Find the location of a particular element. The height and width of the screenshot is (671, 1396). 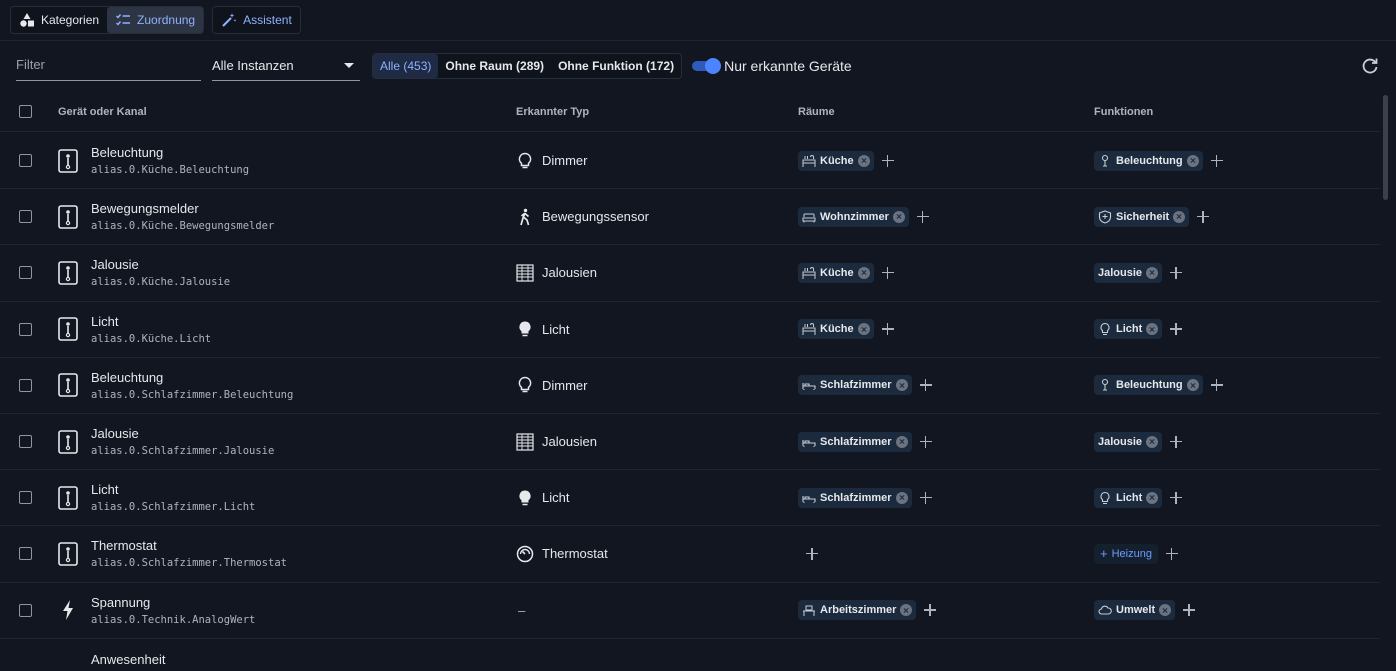

device-cell: Jalousie alias.0.Schlafzimmer.Jalousie is located at coordinates (287, 441).